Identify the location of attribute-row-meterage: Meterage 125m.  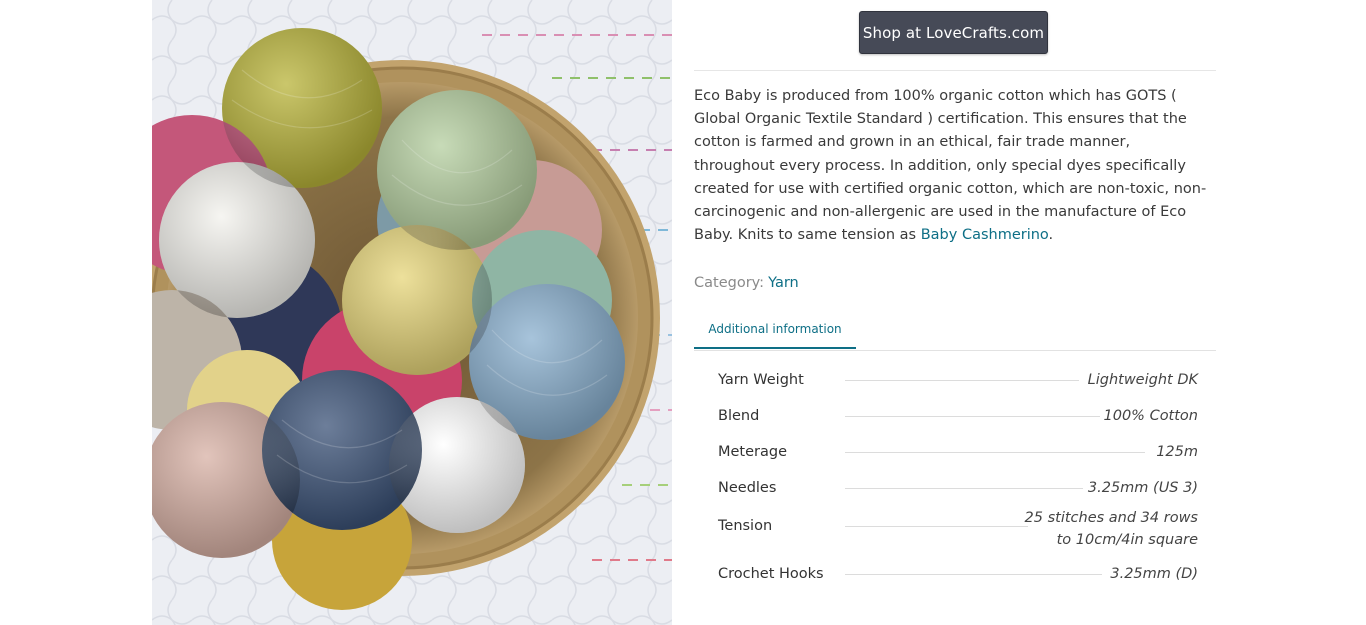
(958, 454).